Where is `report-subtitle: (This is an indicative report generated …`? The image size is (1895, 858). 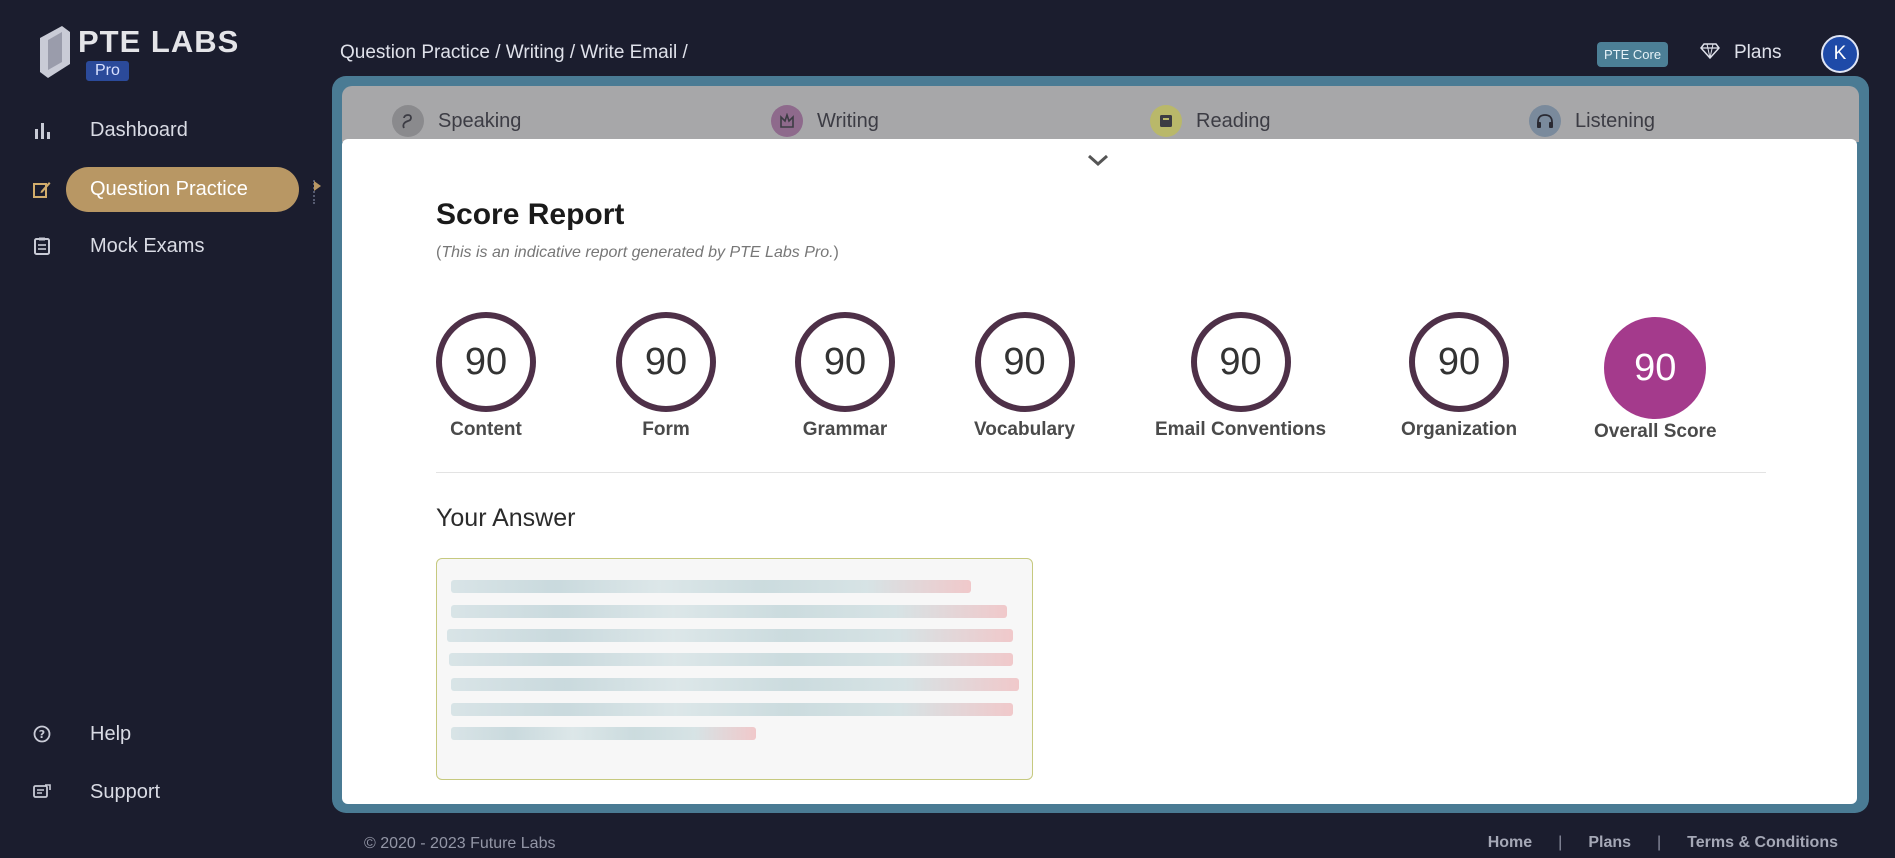
report-subtitle: (This is an indicative report generated … is located at coordinates (637, 253).